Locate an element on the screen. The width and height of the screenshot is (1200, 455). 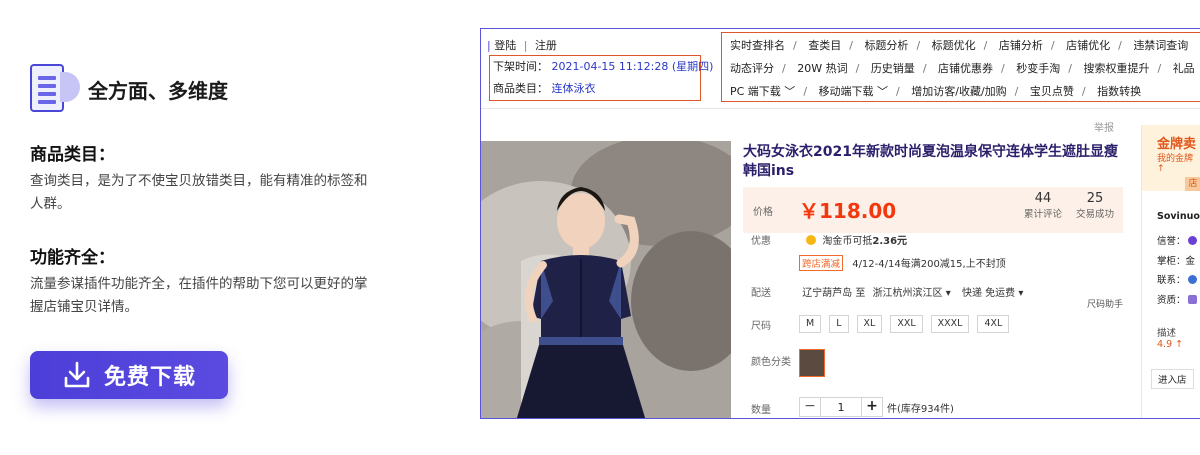
category-value: 连体泳衣 is located at coordinates (574, 88).